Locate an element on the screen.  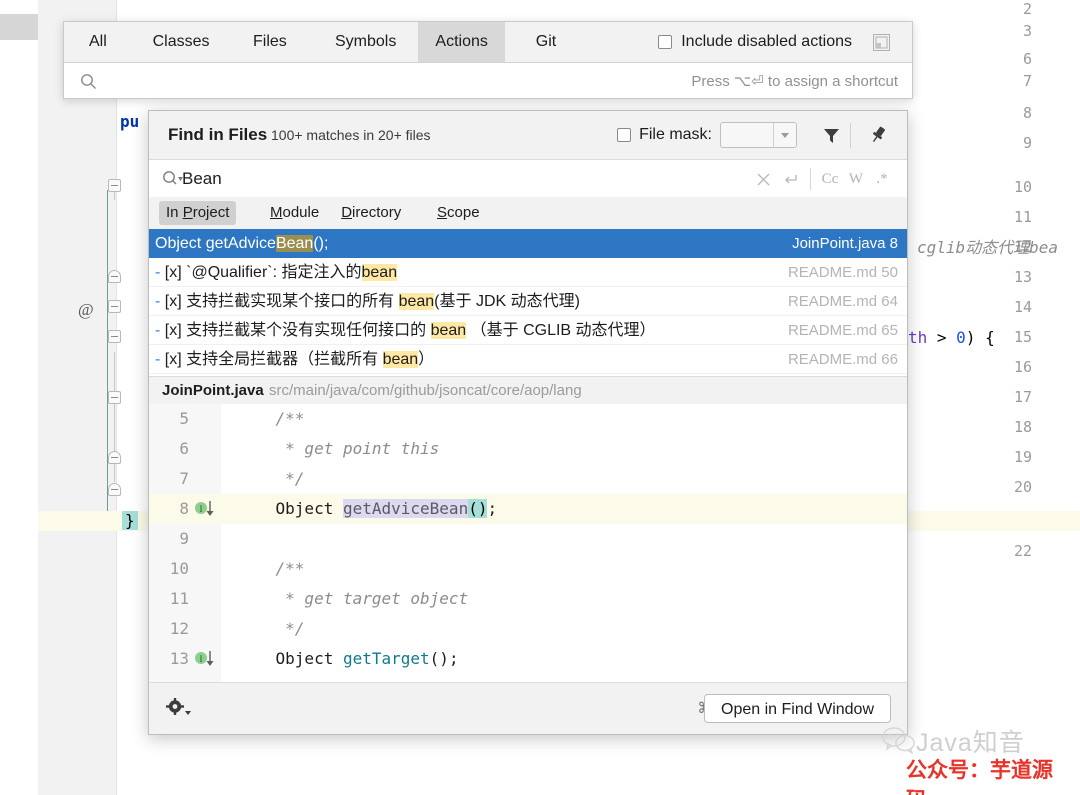
file-mask-group: File mask: is located at coordinates (707, 135).